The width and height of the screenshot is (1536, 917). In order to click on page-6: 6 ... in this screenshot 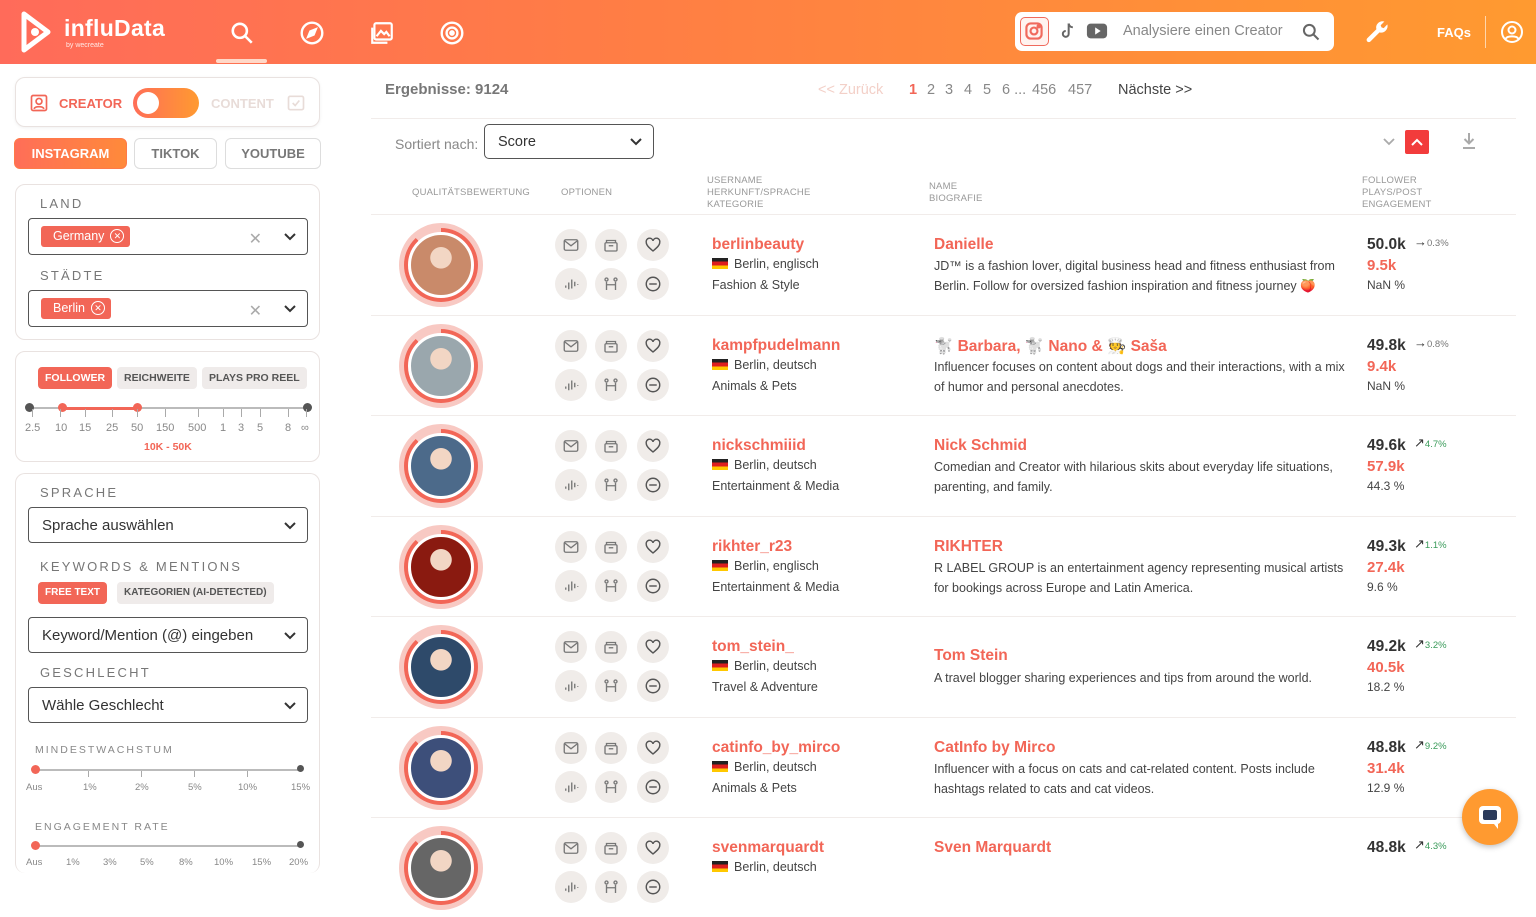, I will do `click(1014, 90)`.